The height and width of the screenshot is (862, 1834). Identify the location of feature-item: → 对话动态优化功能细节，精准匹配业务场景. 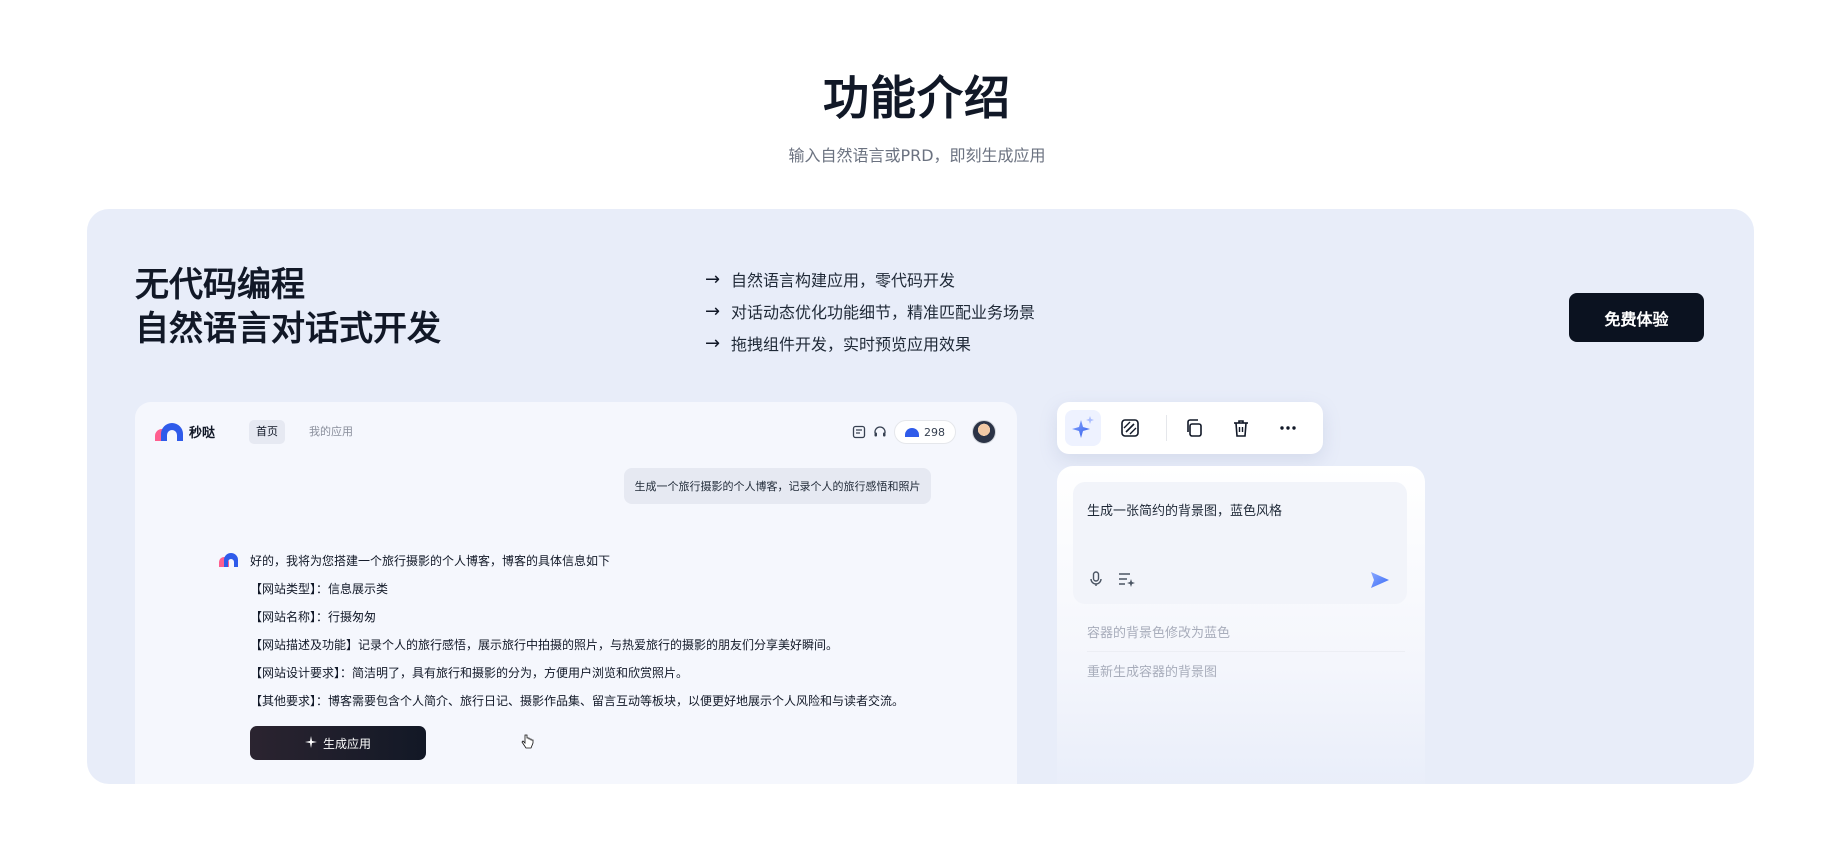
(870, 311).